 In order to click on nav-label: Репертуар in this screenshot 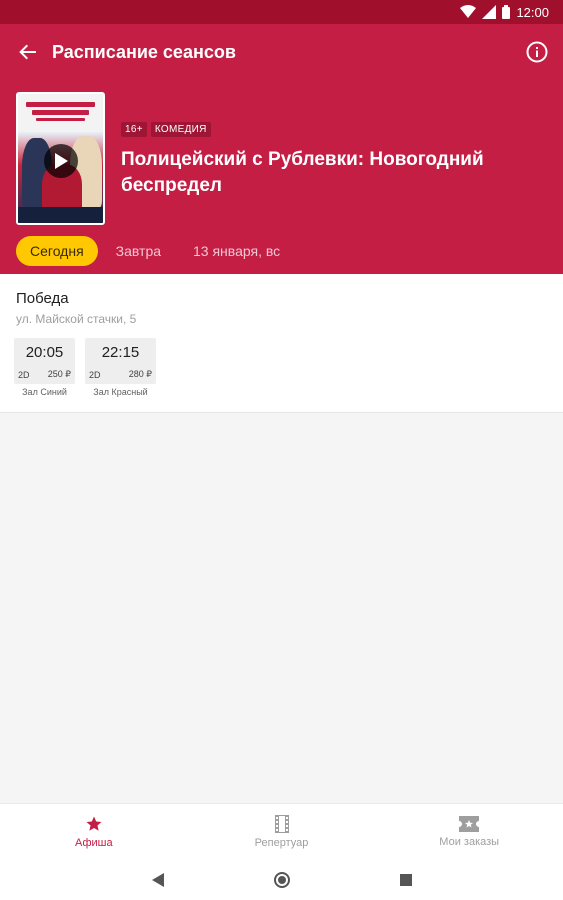, I will do `click(281, 842)`.